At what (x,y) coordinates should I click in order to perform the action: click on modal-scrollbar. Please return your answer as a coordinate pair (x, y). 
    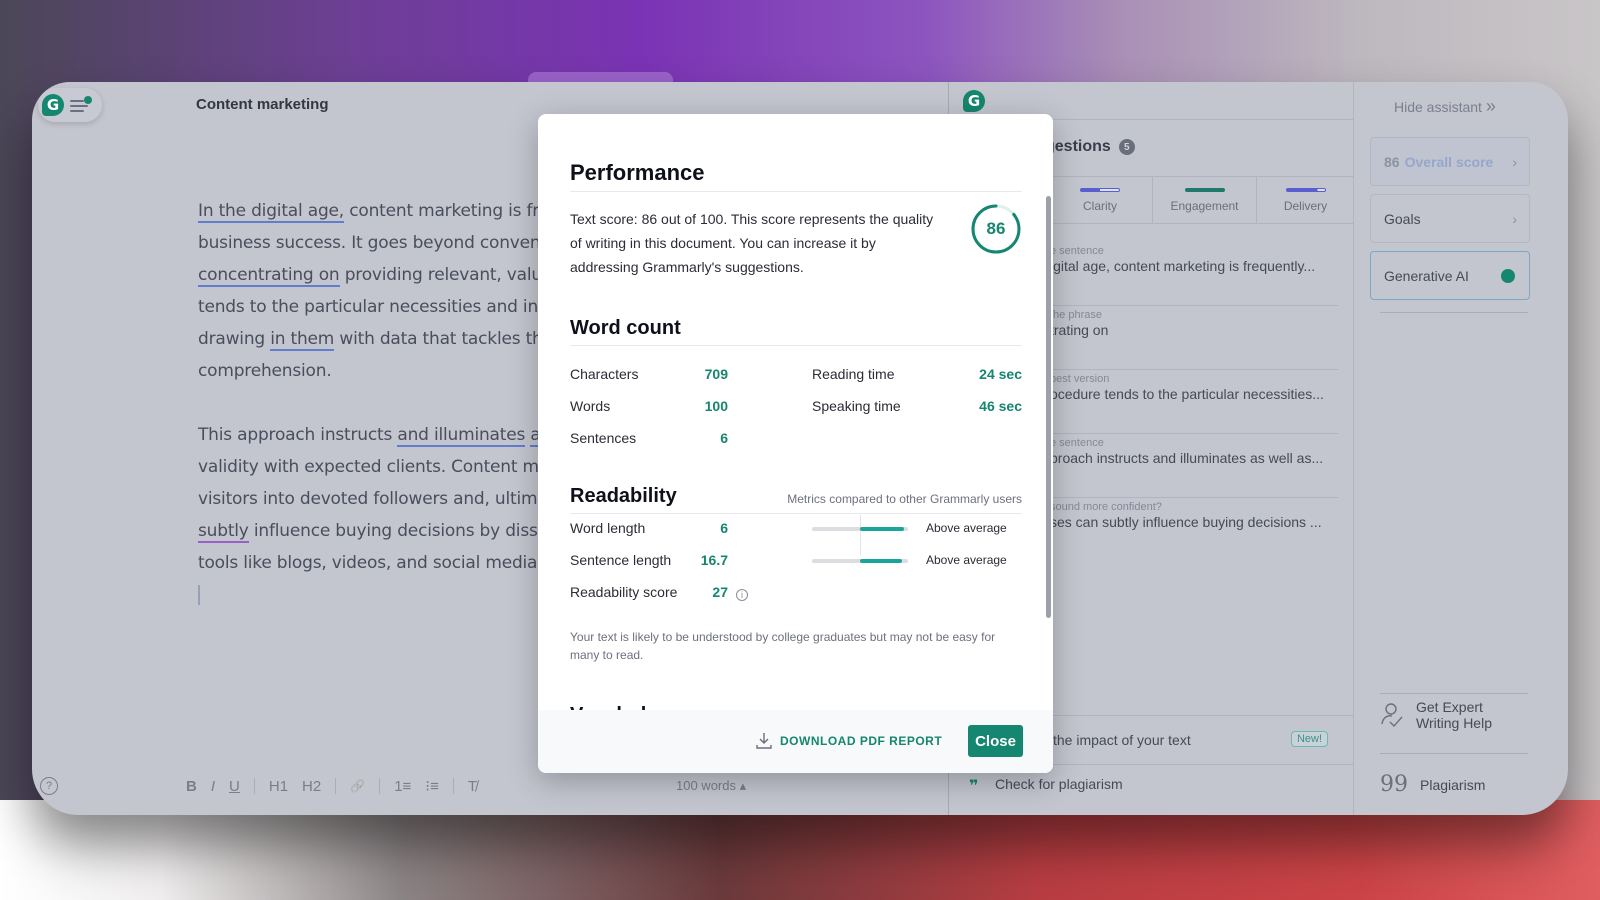
    Looking at the image, I should click on (1048, 407).